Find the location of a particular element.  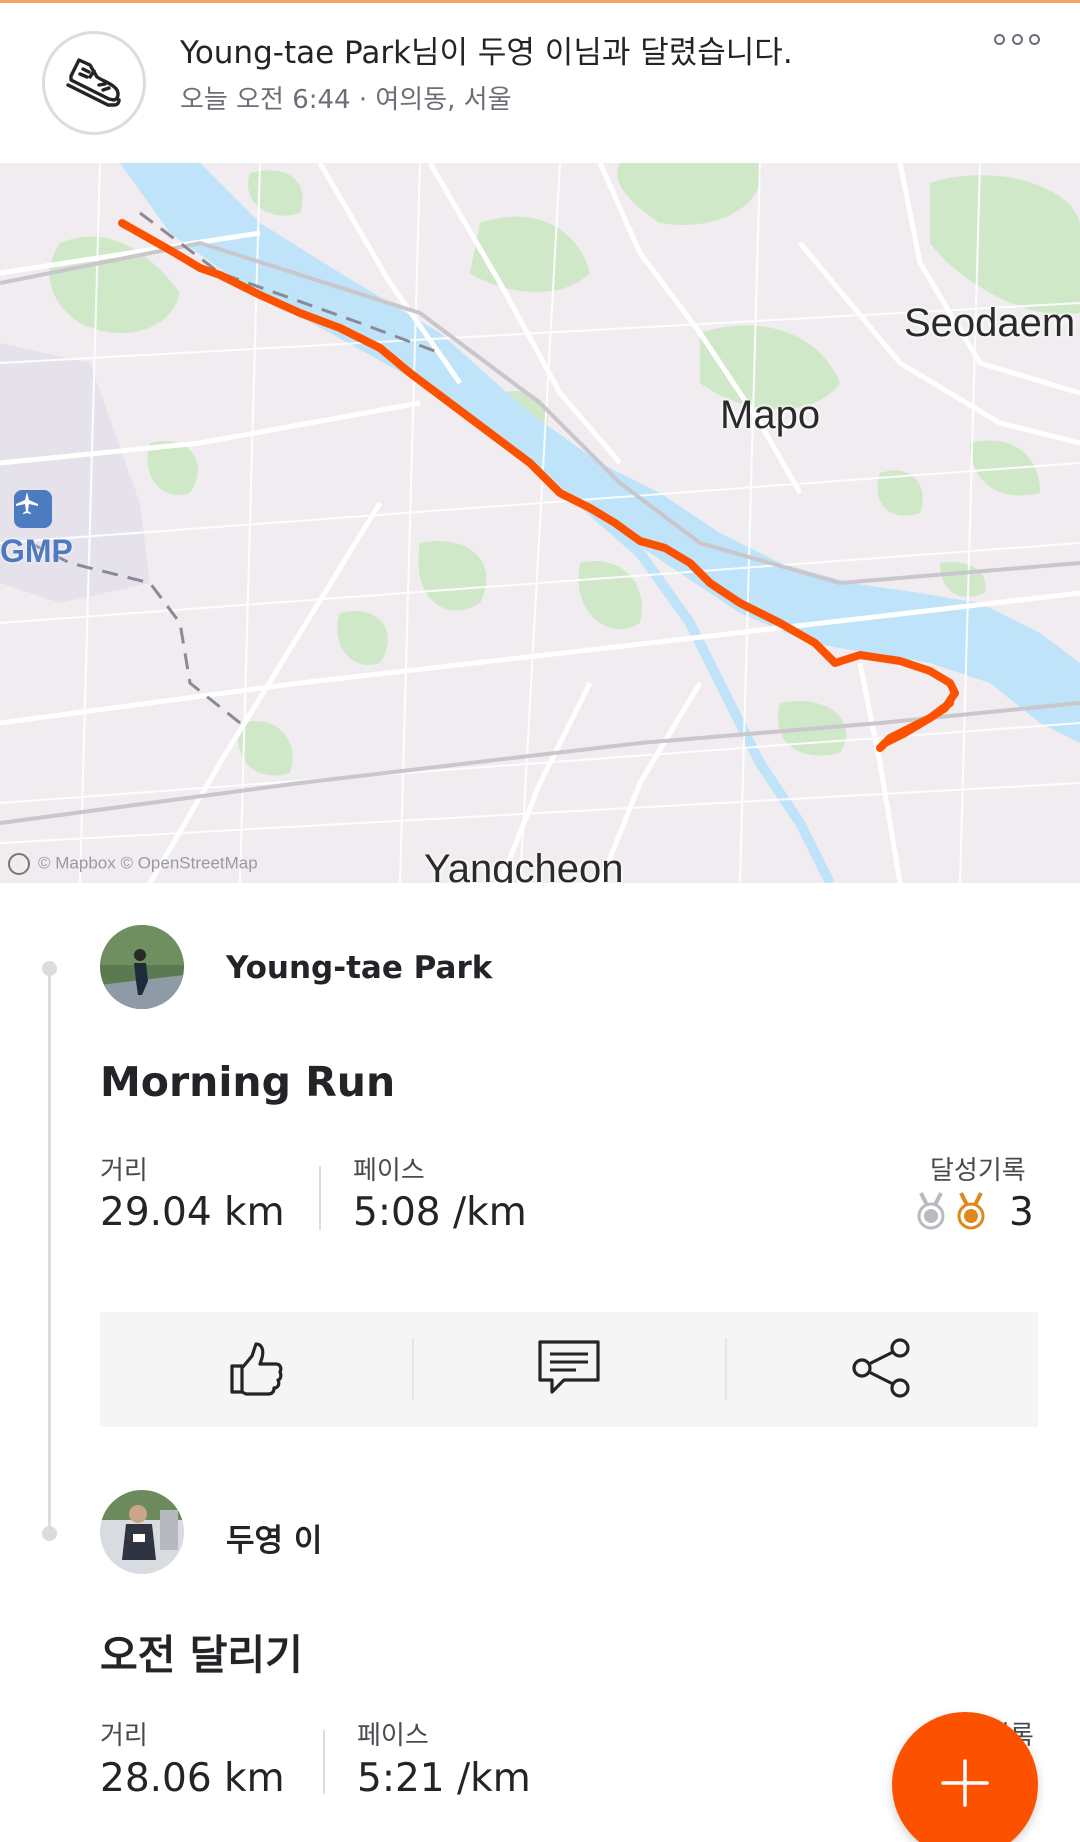

kudos-button is located at coordinates (256, 1369).